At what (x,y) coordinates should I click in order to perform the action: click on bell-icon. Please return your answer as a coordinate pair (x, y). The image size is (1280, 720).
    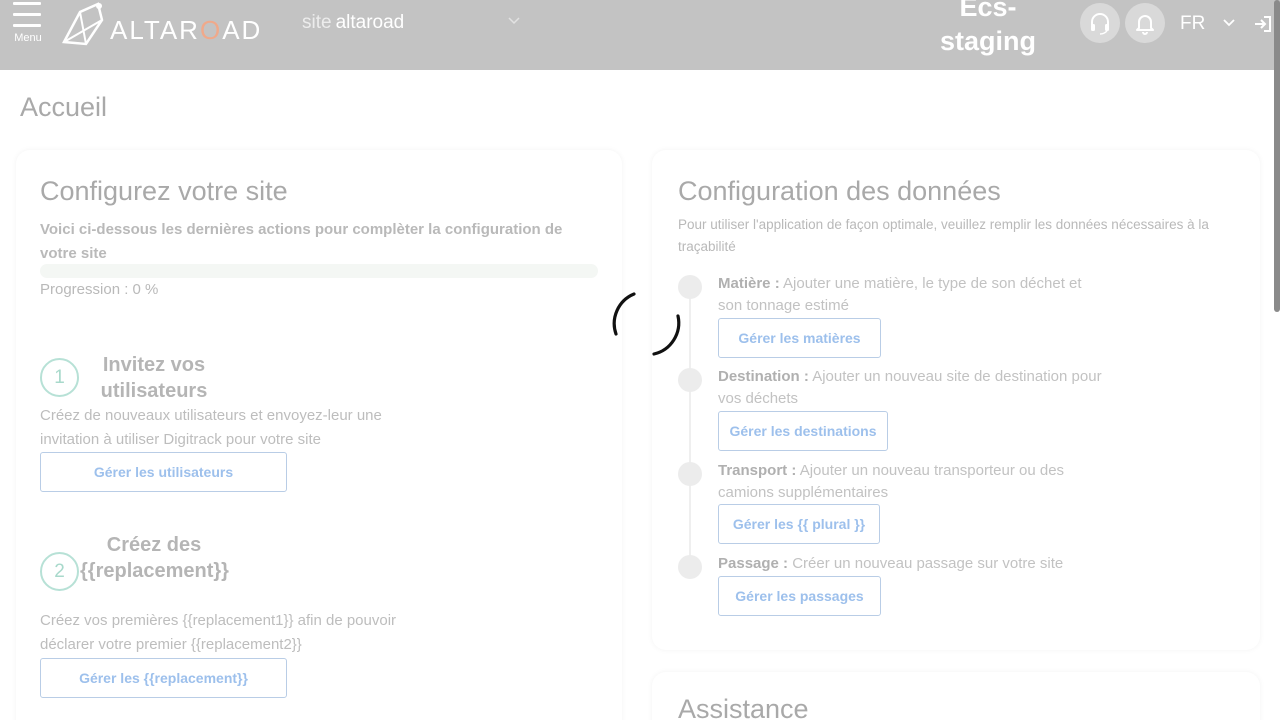
    Looking at the image, I should click on (1145, 25).